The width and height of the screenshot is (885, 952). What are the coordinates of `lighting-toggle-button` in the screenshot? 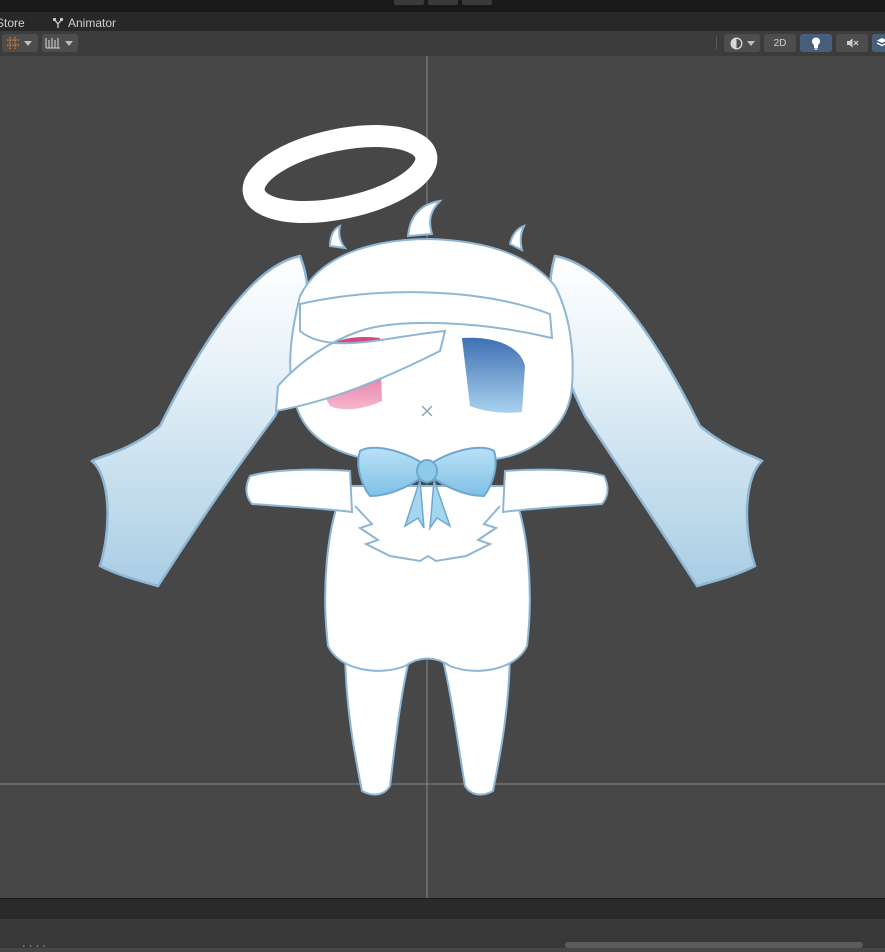 It's located at (816, 43).